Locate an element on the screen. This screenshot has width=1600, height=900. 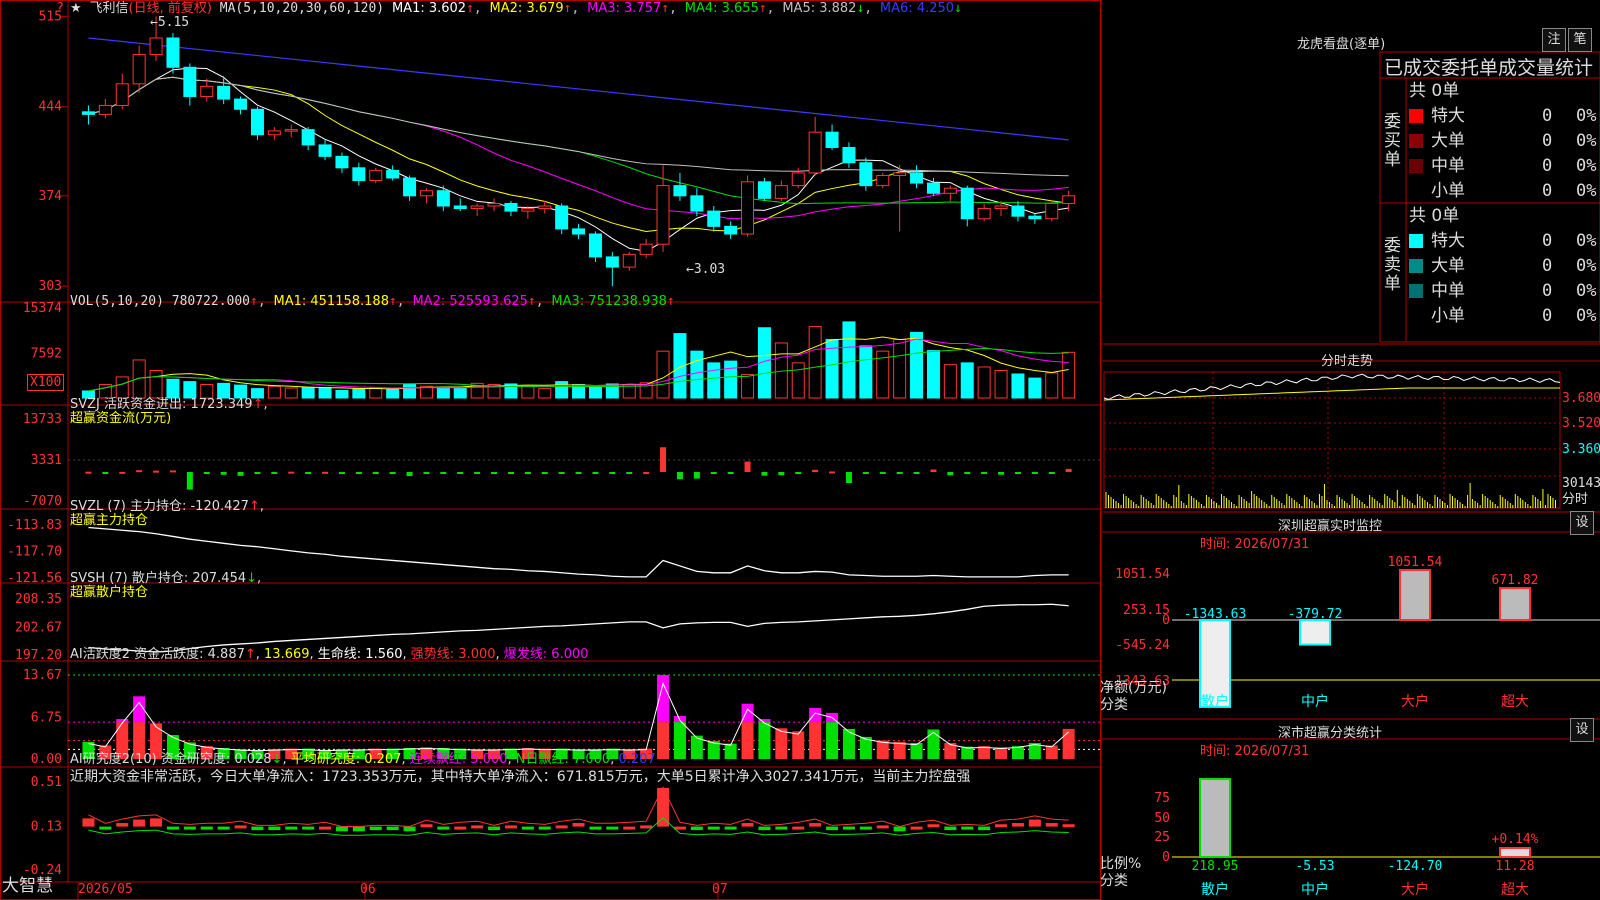
monitor-settings-button: 设 is located at coordinates (1582, 523).